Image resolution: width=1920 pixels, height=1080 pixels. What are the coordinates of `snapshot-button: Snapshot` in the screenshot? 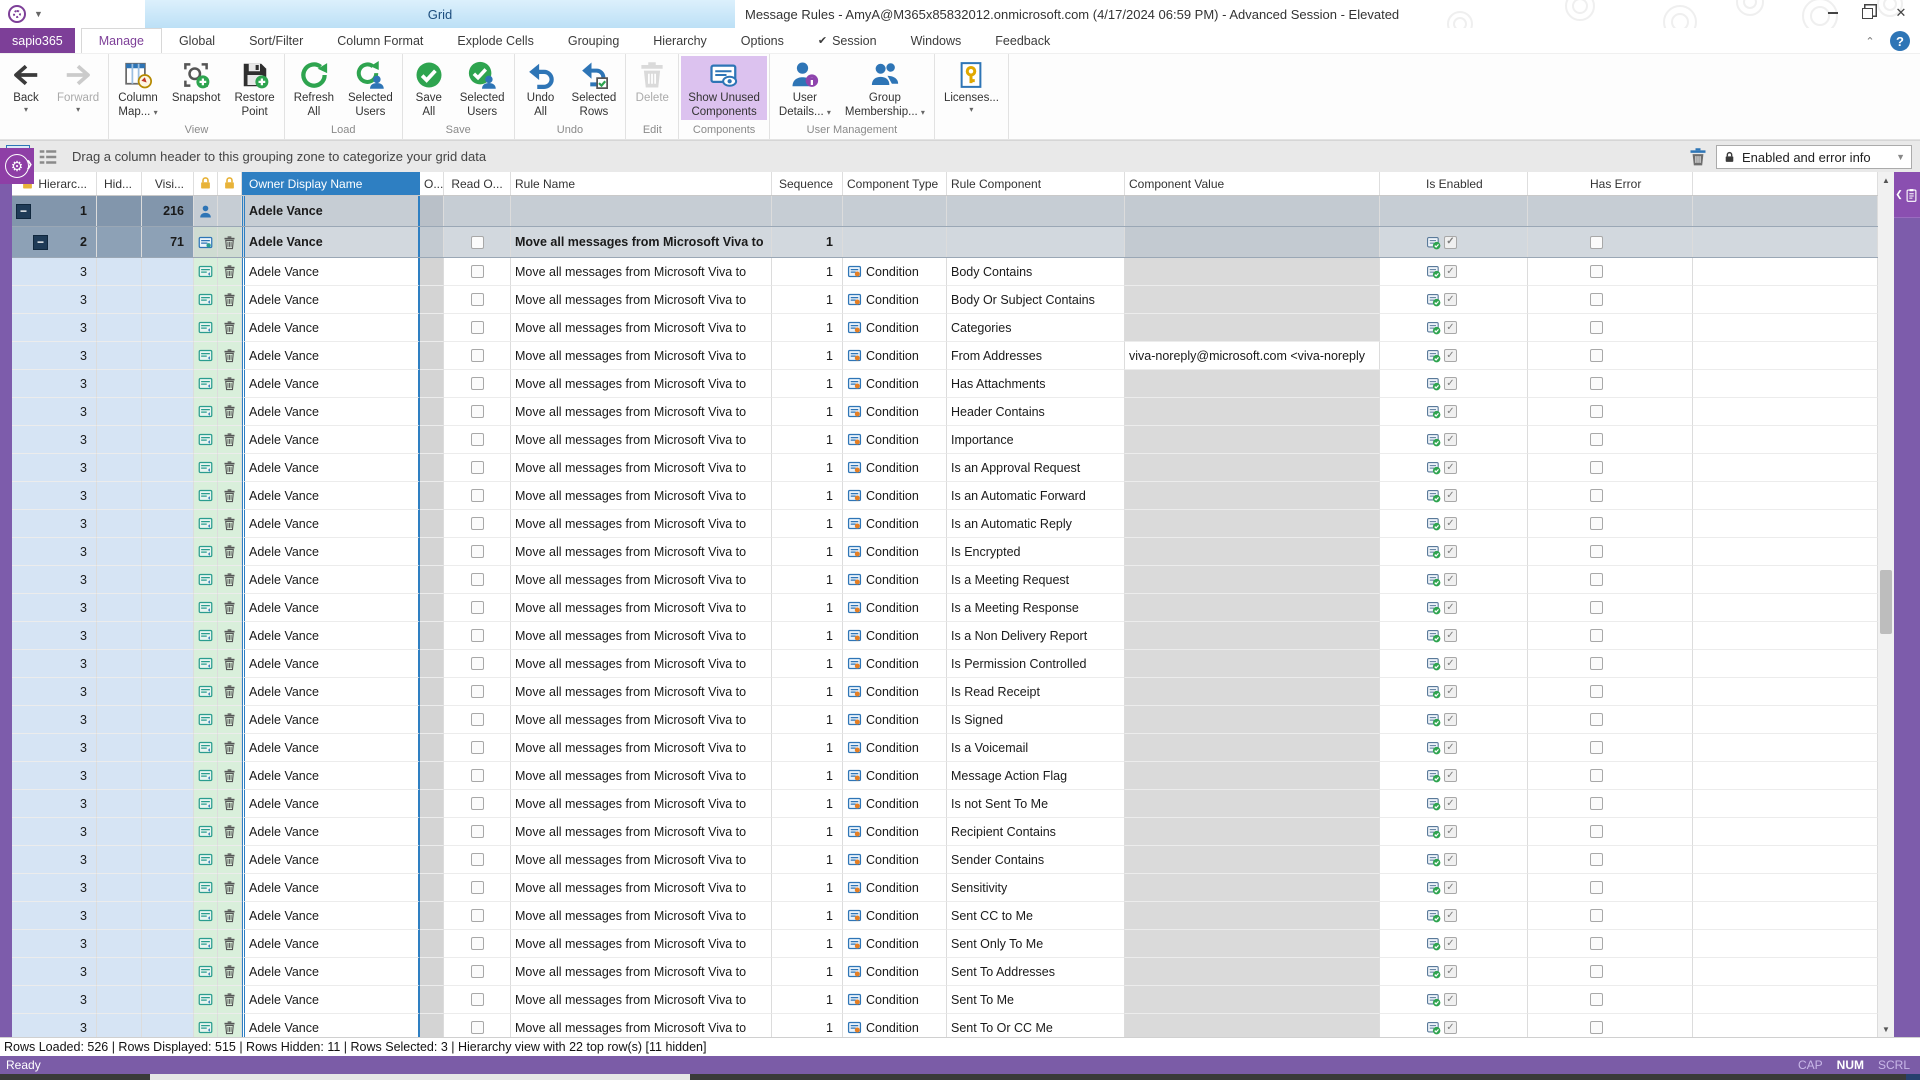 It's located at (196, 80).